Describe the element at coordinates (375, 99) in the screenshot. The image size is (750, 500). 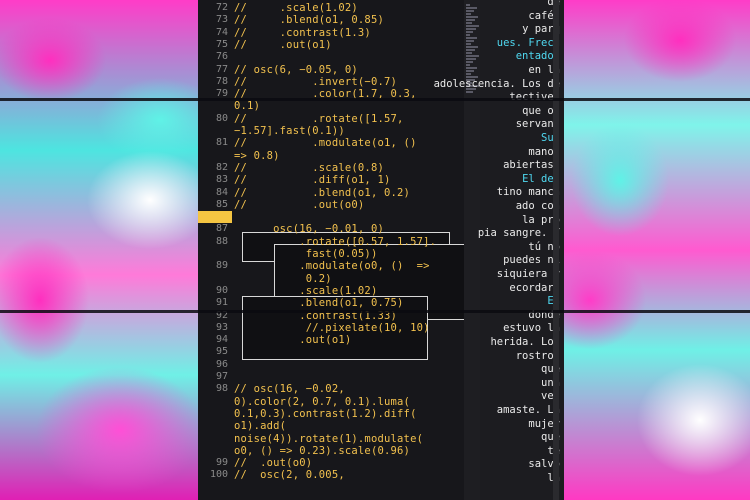
I see `screen-seam-top` at that location.